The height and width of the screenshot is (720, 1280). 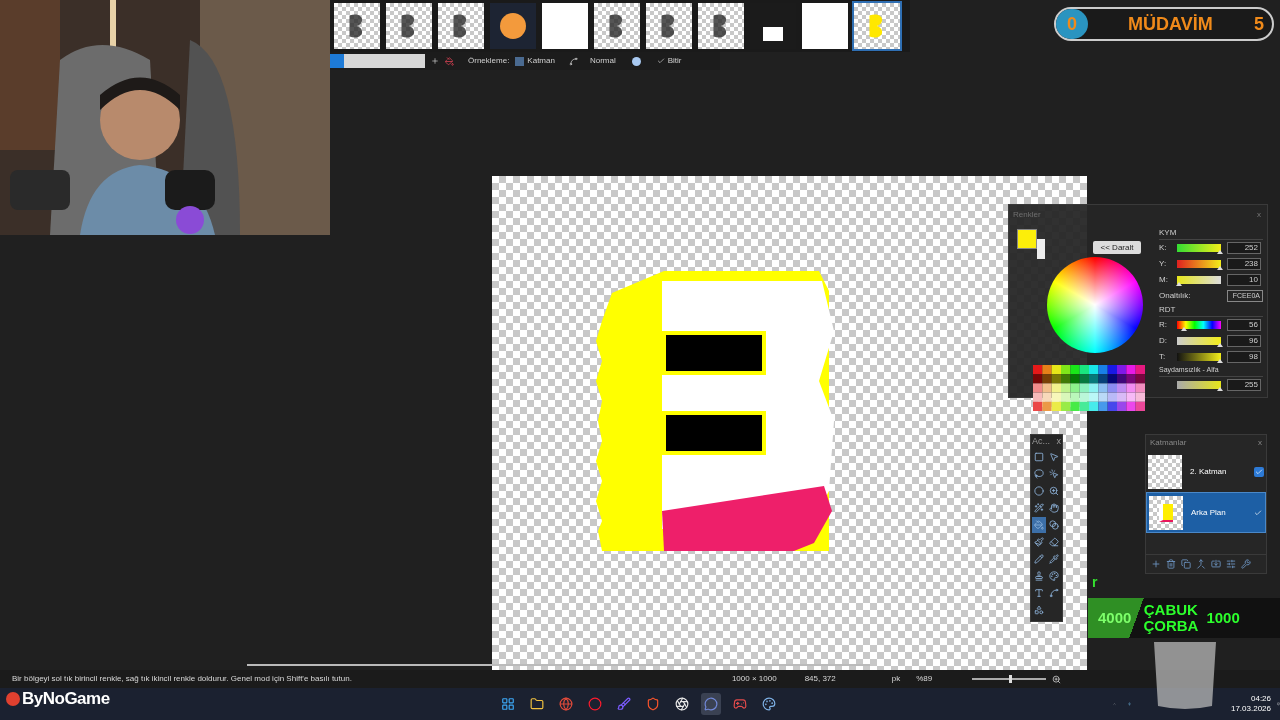 I want to click on microphone-icon, so click(x=1129, y=704).